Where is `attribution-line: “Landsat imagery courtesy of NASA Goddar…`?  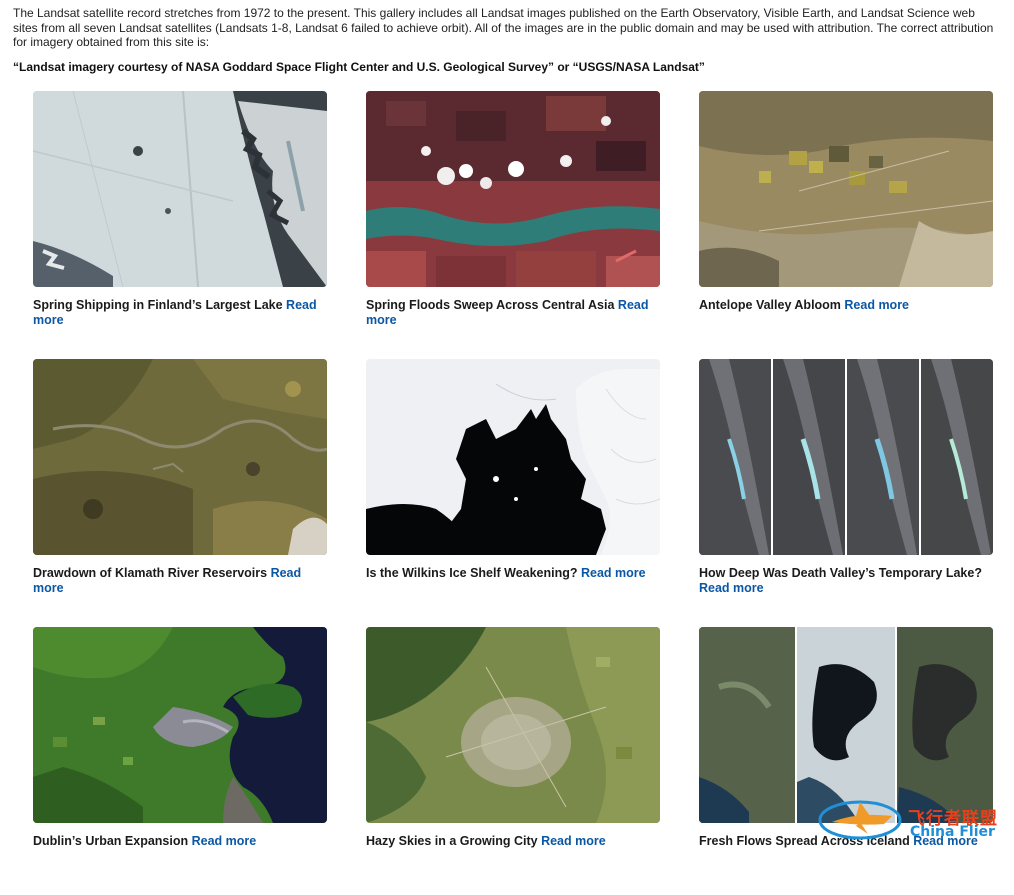 attribution-line: “Landsat imagery courtesy of NASA Goddar… is located at coordinates (359, 67).